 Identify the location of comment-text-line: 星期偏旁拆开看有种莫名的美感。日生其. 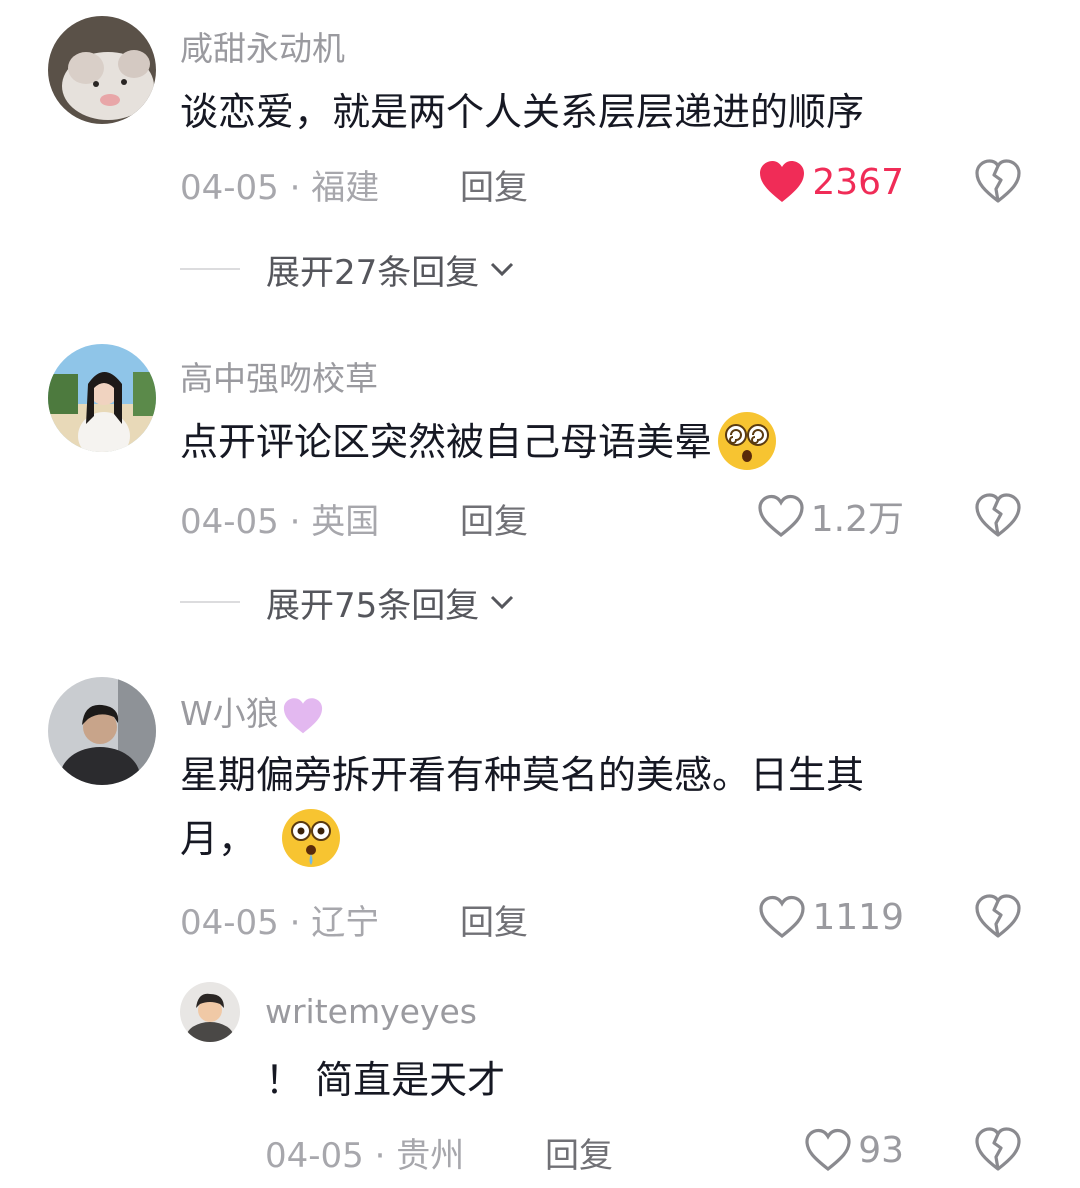
(522, 775).